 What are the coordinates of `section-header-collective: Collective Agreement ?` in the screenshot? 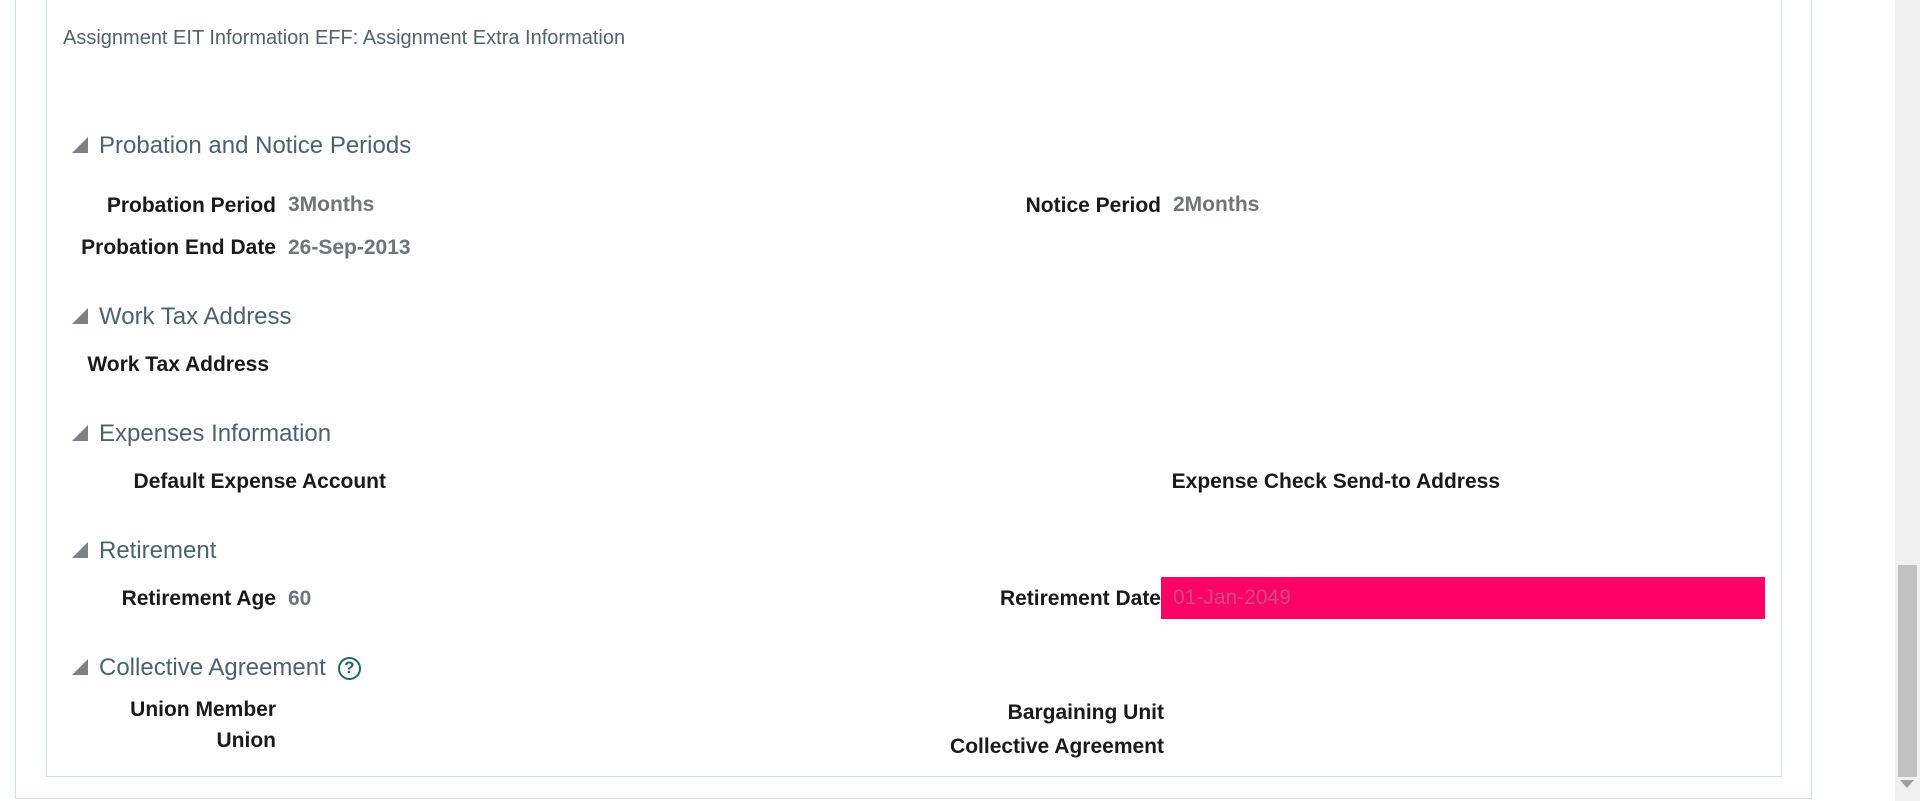 It's located at (216, 668).